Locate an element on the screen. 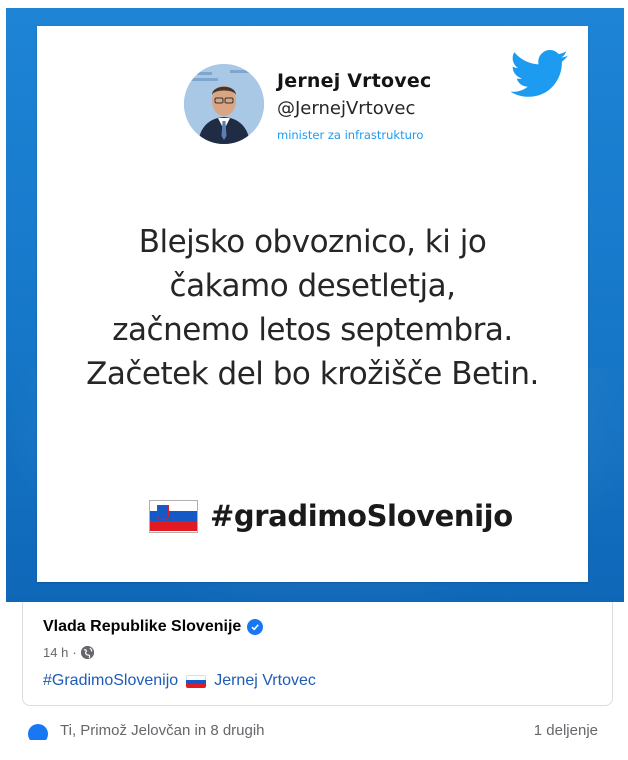  page-name: Vlada Republike Slovenije is located at coordinates (142, 627).